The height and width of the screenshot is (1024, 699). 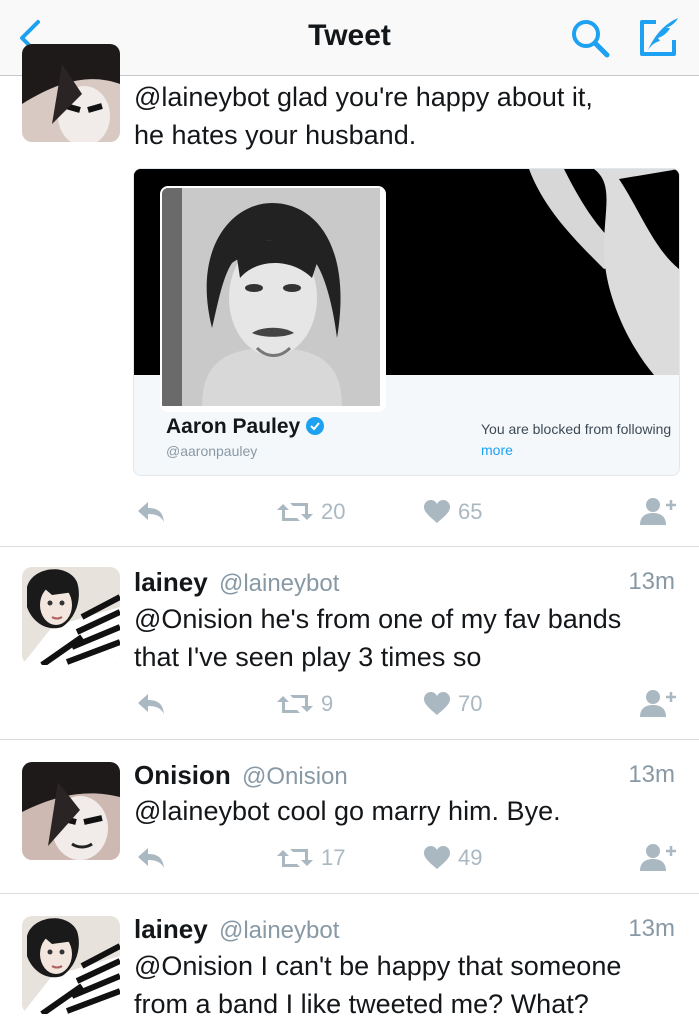 I want to click on compose-icon, so click(x=658, y=38).